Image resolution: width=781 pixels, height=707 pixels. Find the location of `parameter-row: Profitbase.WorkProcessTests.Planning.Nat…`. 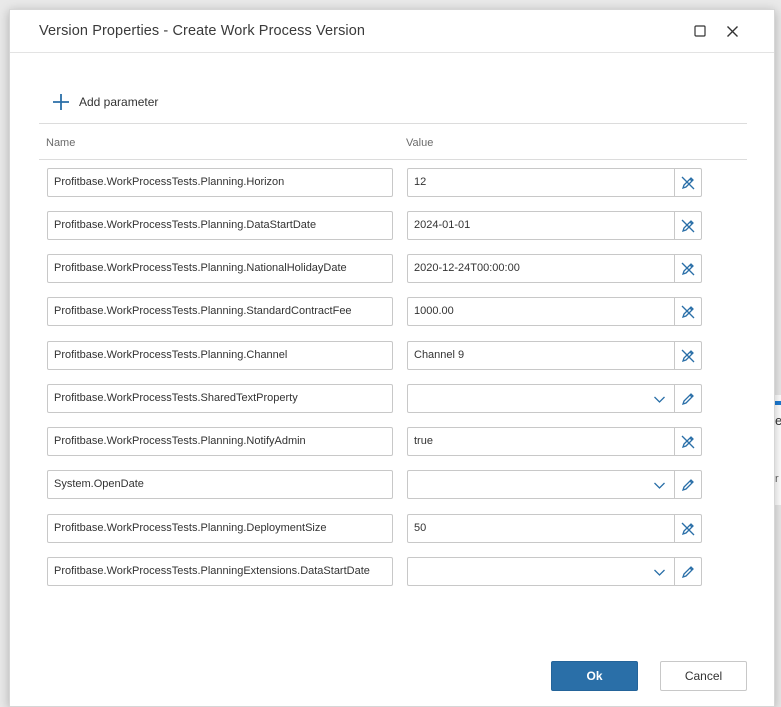

parameter-row: Profitbase.WorkProcessTests.Planning.Nat… is located at coordinates (375, 268).